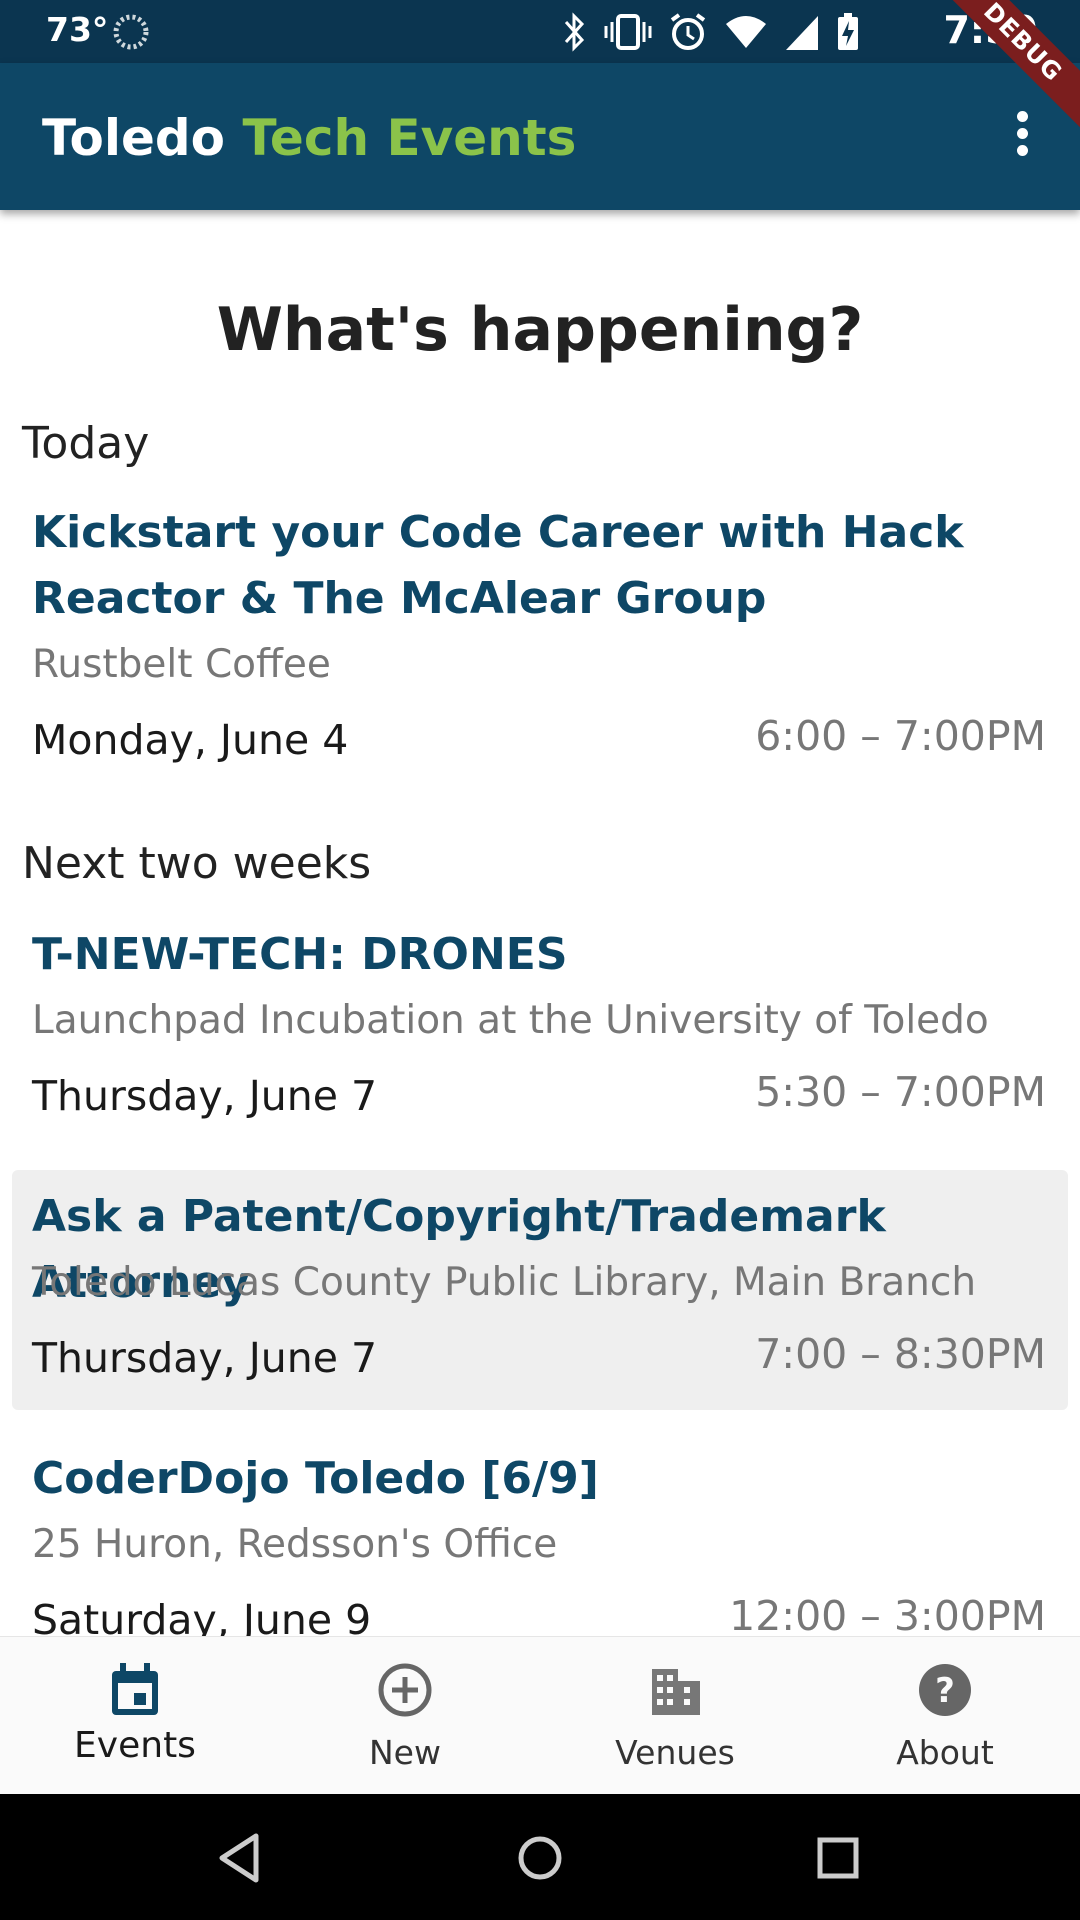 This screenshot has width=1080, height=1920. I want to click on help-circle-icon: ?, so click(945, 1690).